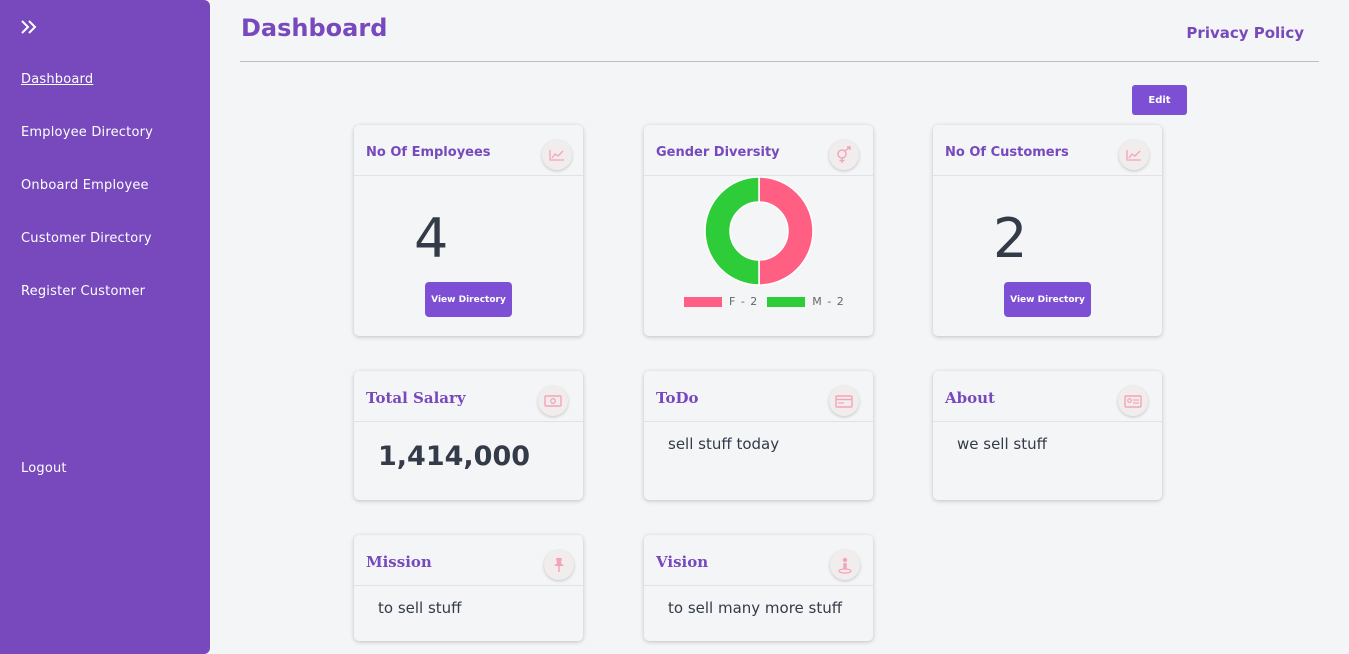  I want to click on pin-icon, so click(559, 565).